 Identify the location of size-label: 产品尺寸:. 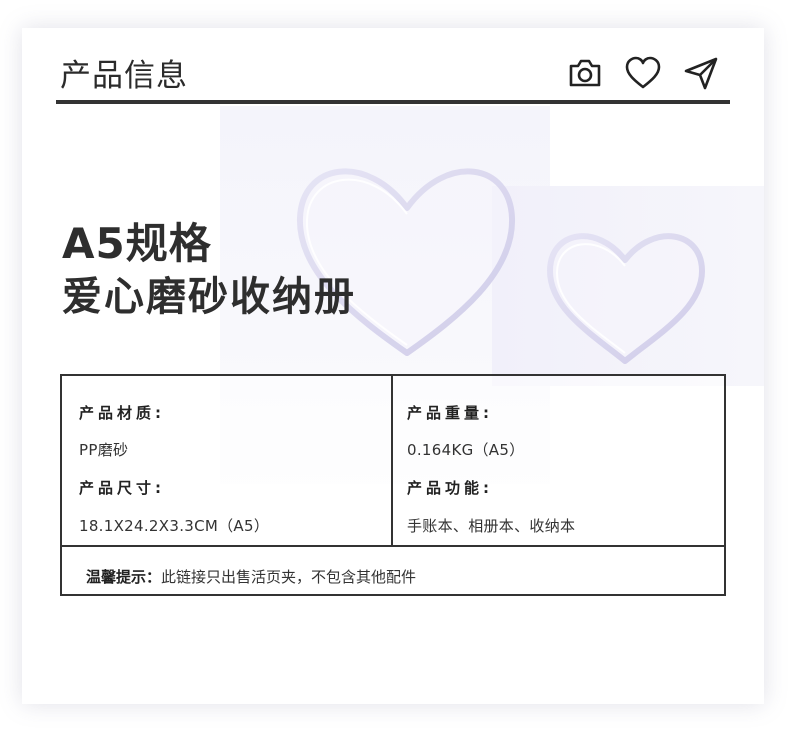
(122, 488).